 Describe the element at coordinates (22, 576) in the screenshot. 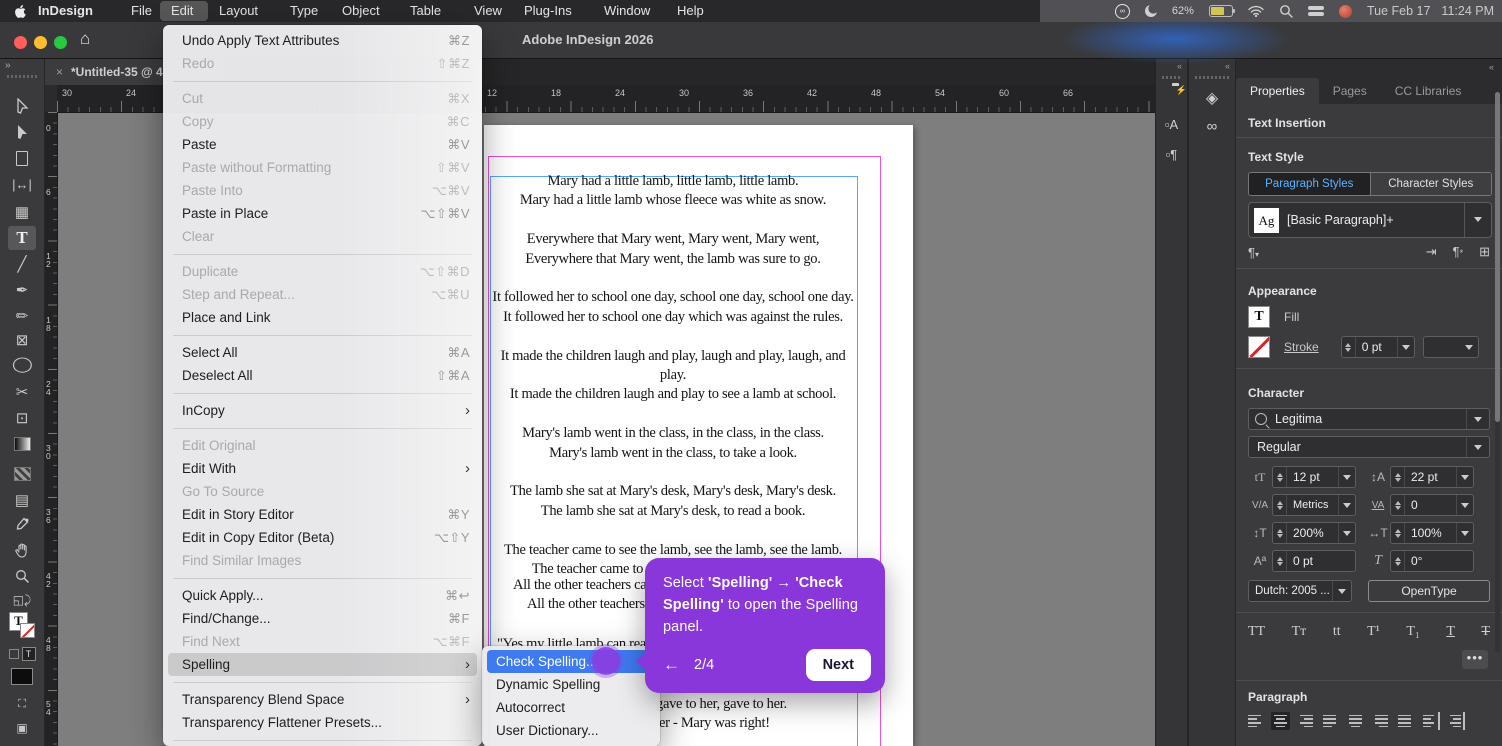

I see `zoom-tool` at that location.